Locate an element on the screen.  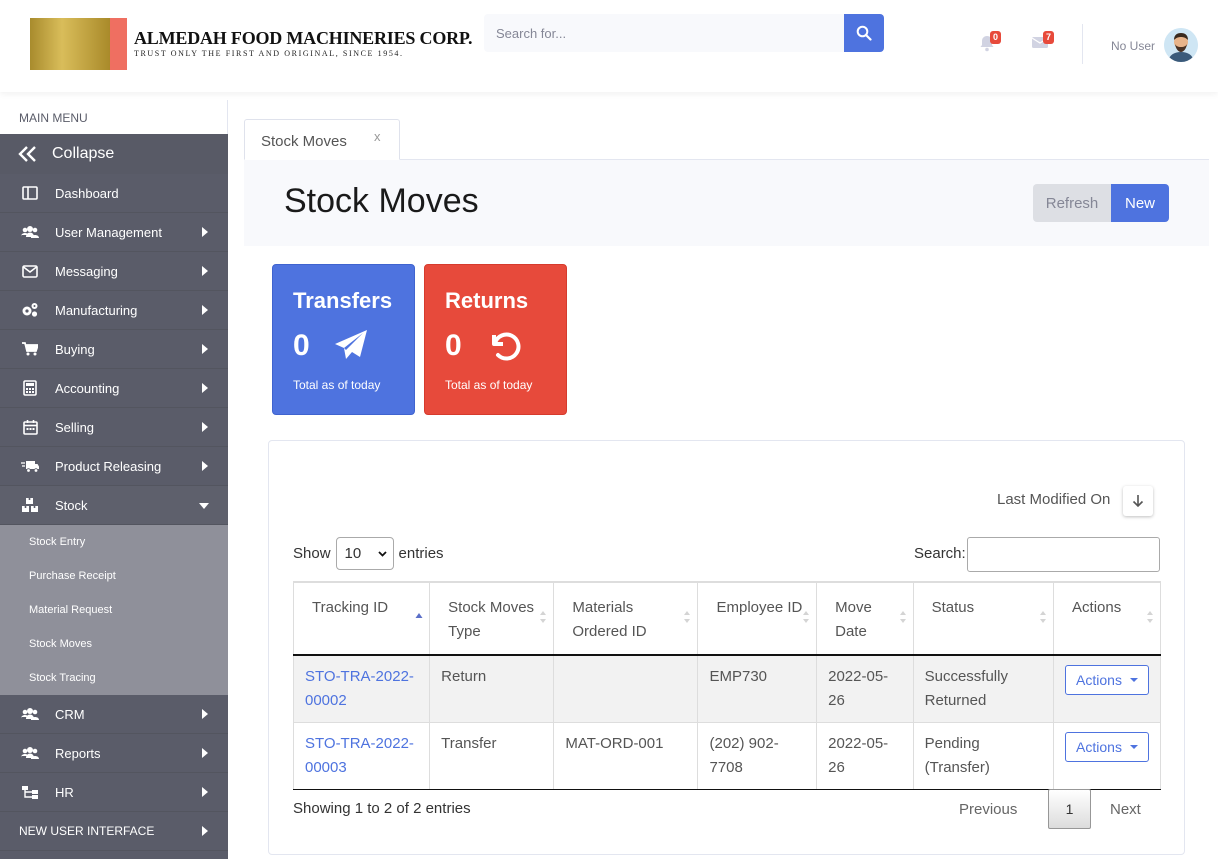
users-cog-icon is located at coordinates (30, 232).